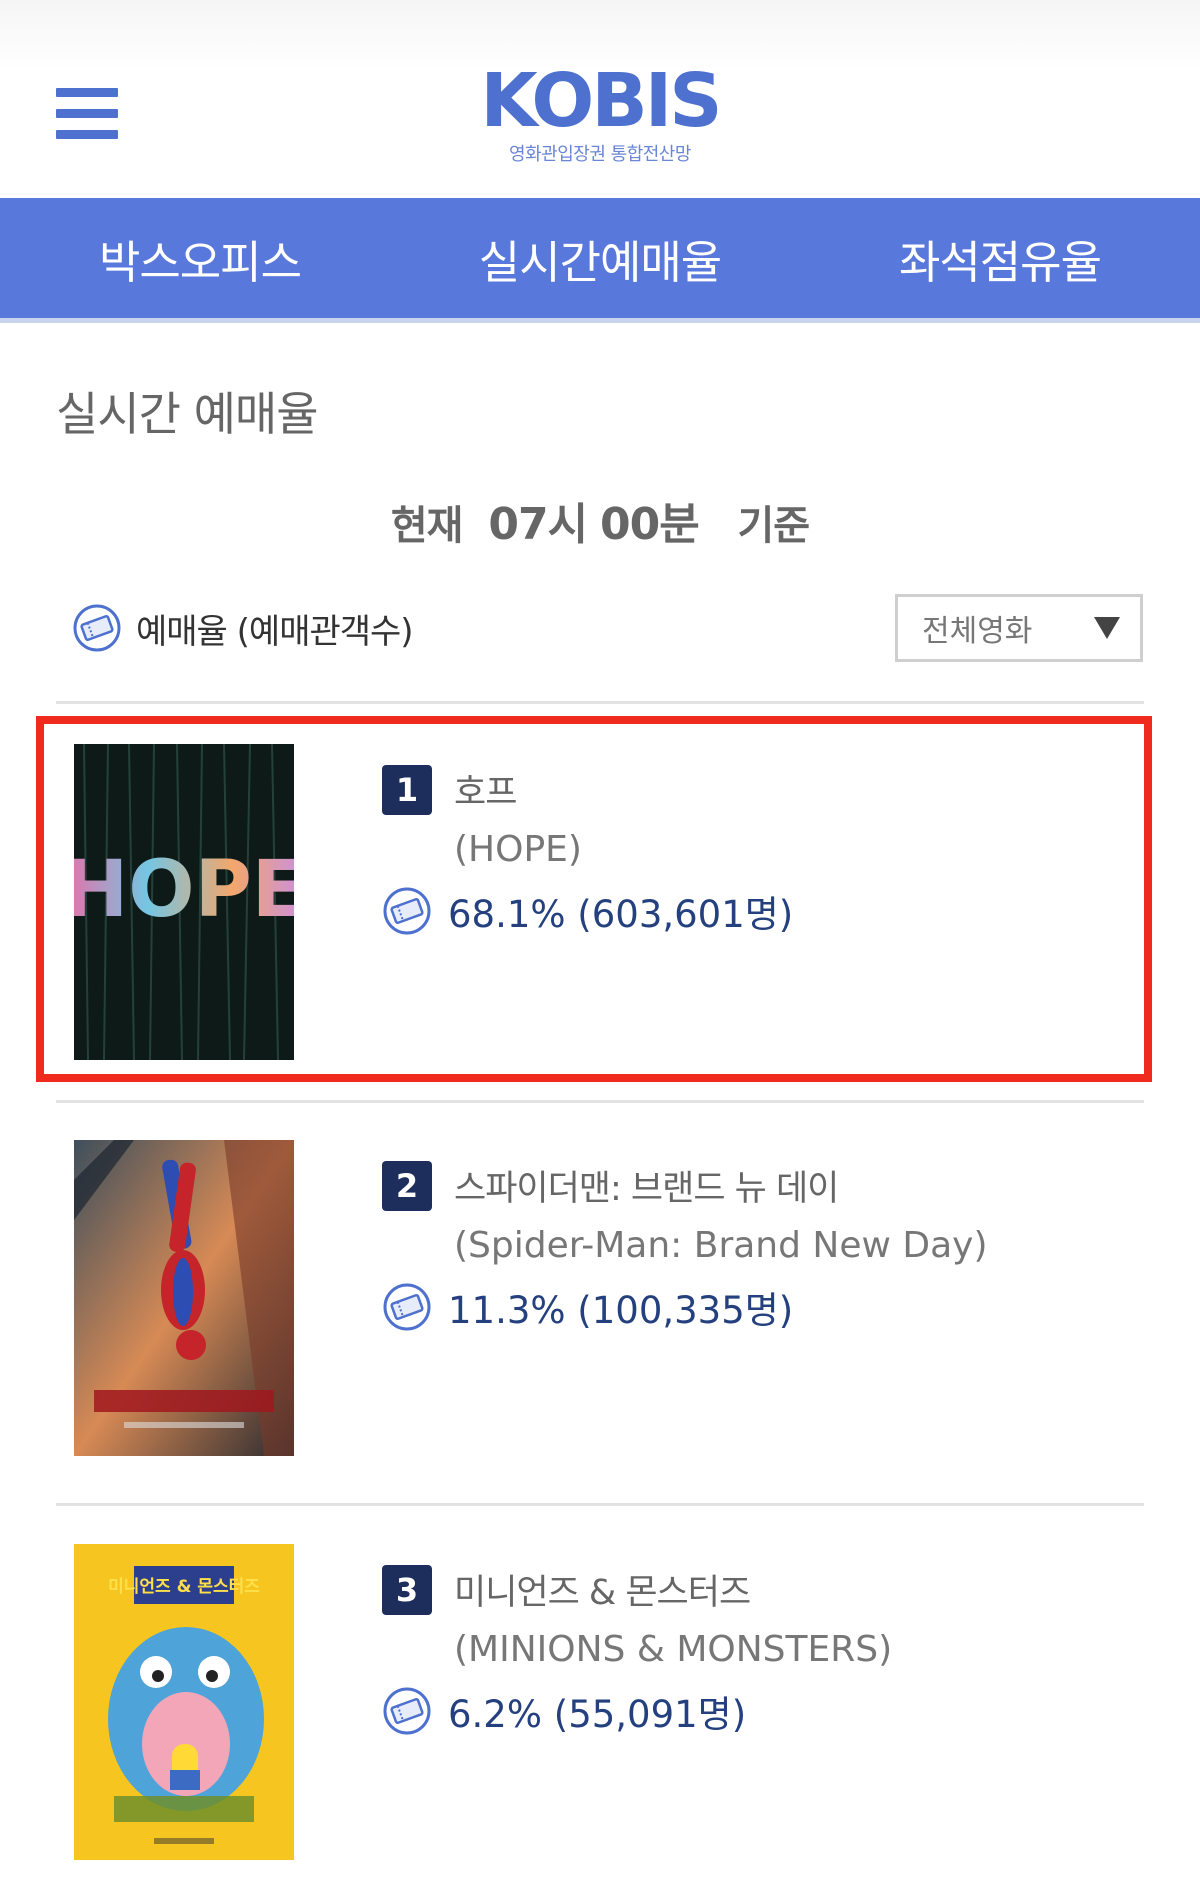  I want to click on main-nav: 박스오피스 실시간예매율 좌석점유율, so click(600, 260).